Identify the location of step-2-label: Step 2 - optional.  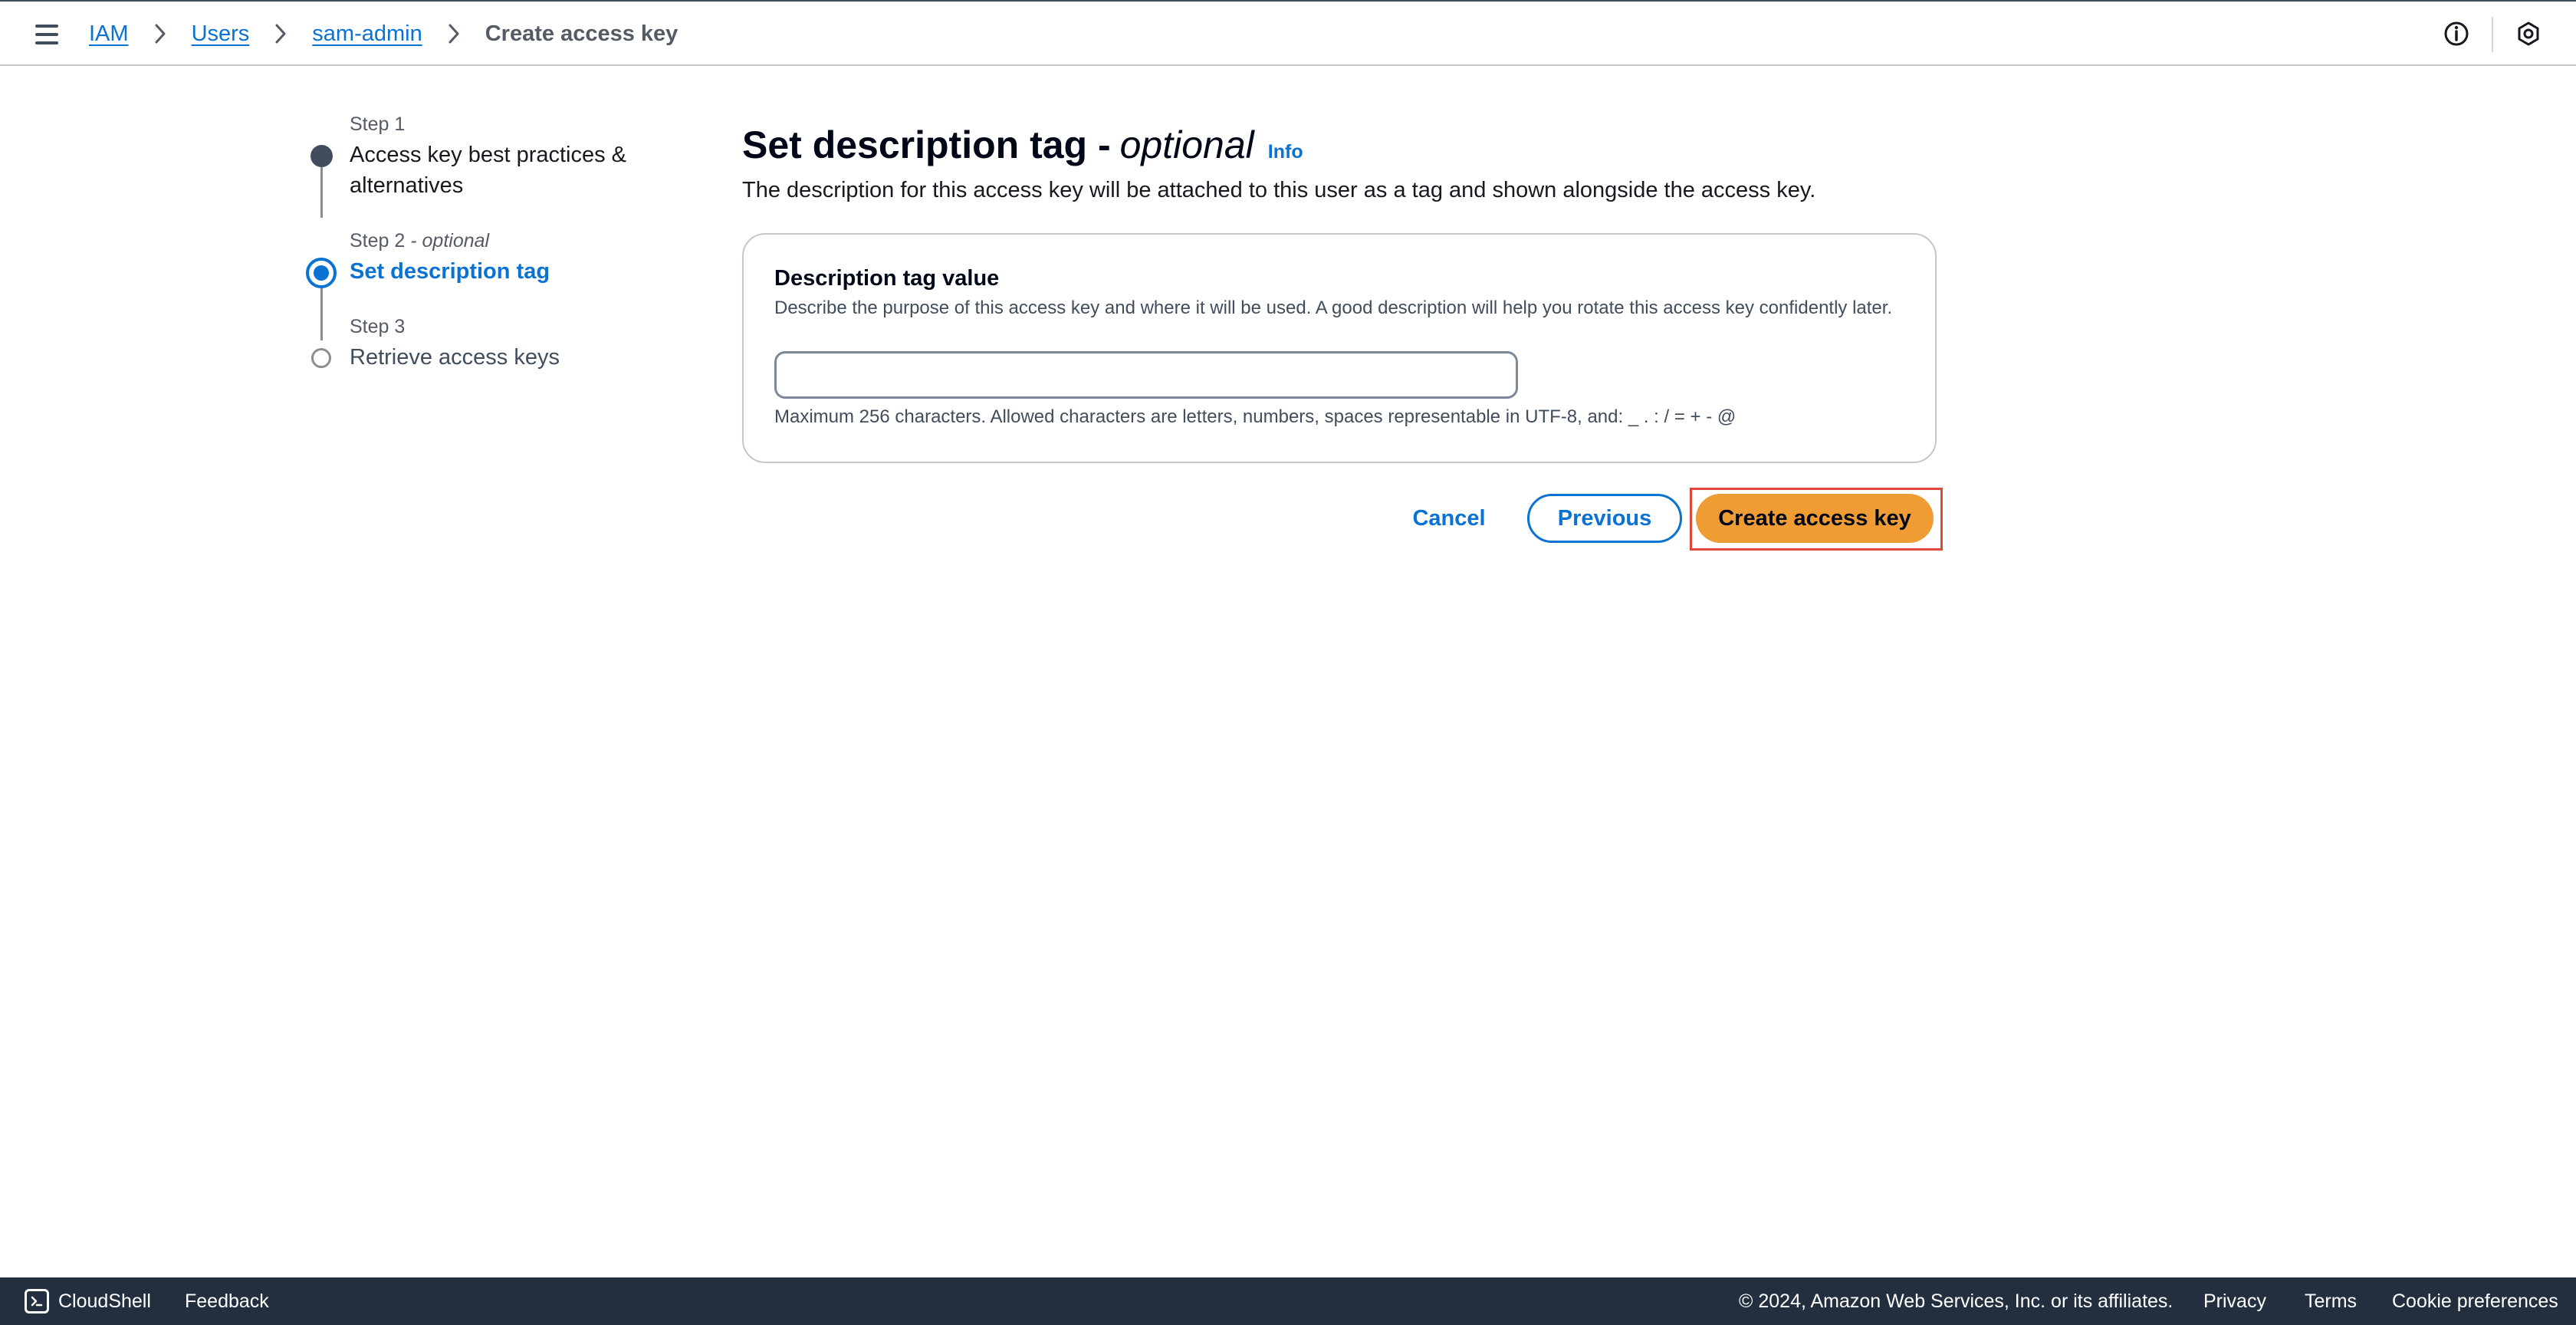
(419, 241).